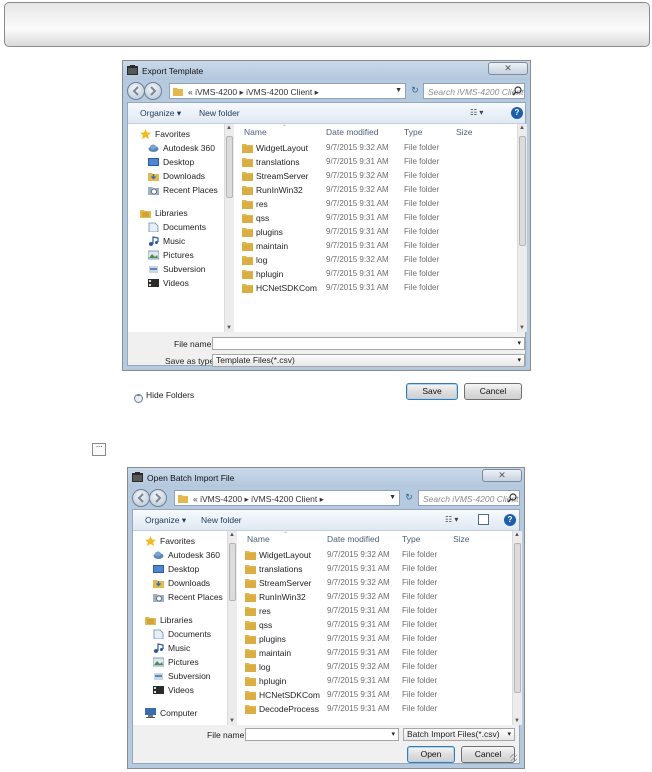 The height and width of the screenshot is (772, 652). What do you see at coordinates (483, 519) in the screenshot?
I see `preview-pane-button` at bounding box center [483, 519].